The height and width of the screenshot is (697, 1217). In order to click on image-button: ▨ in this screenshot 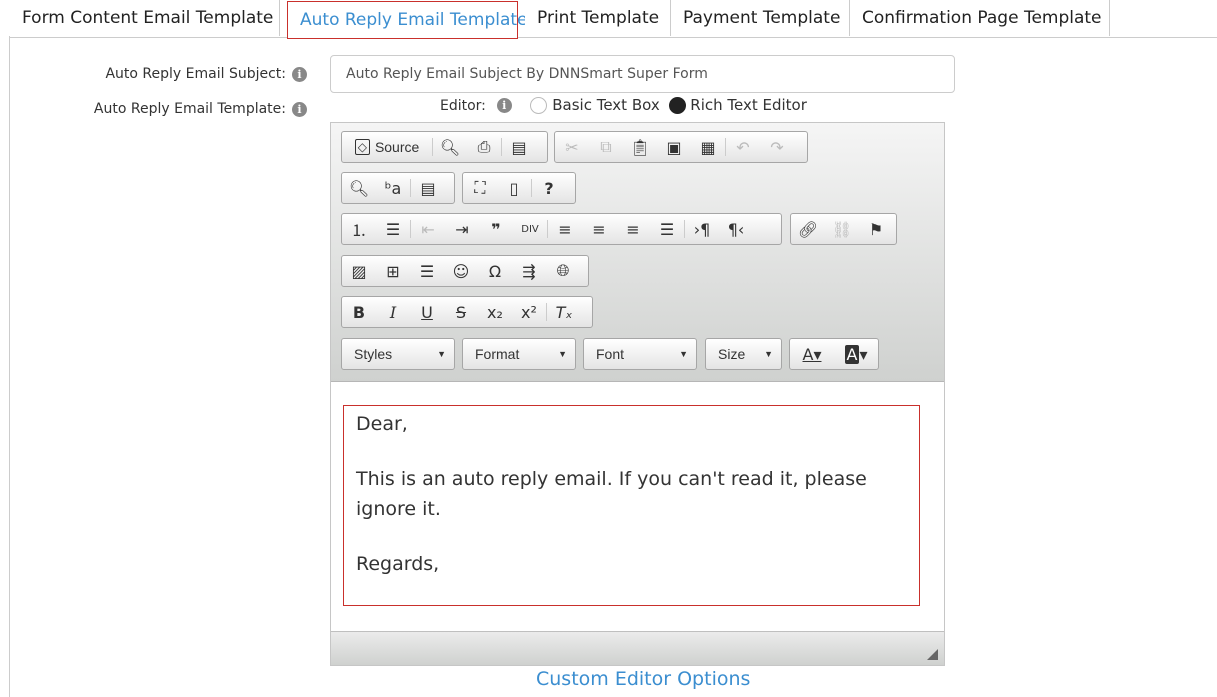, I will do `click(359, 271)`.